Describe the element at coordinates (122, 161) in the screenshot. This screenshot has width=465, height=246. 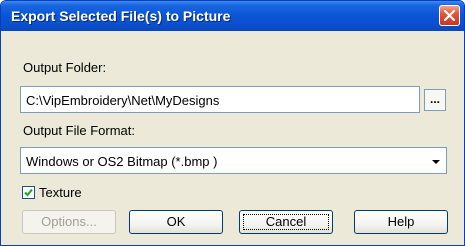
I see `output-format-value: Windows or OS2 Bitmap (*.bmp )` at that location.